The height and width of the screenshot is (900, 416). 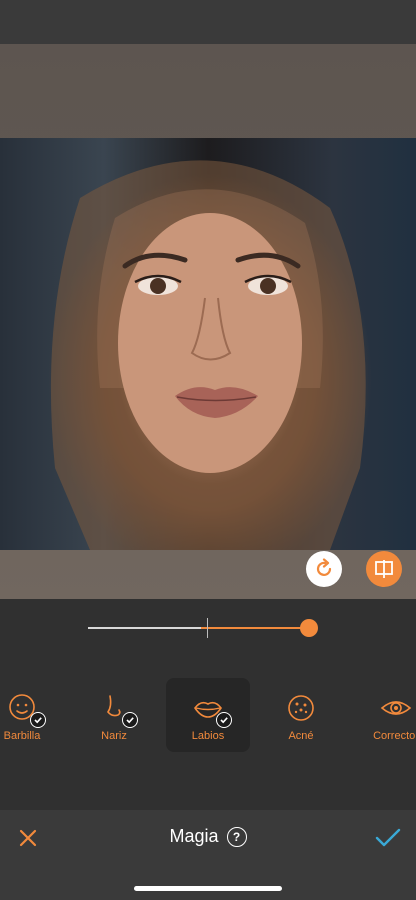 I want to click on tool-nariz: Nariz, so click(x=114, y=715).